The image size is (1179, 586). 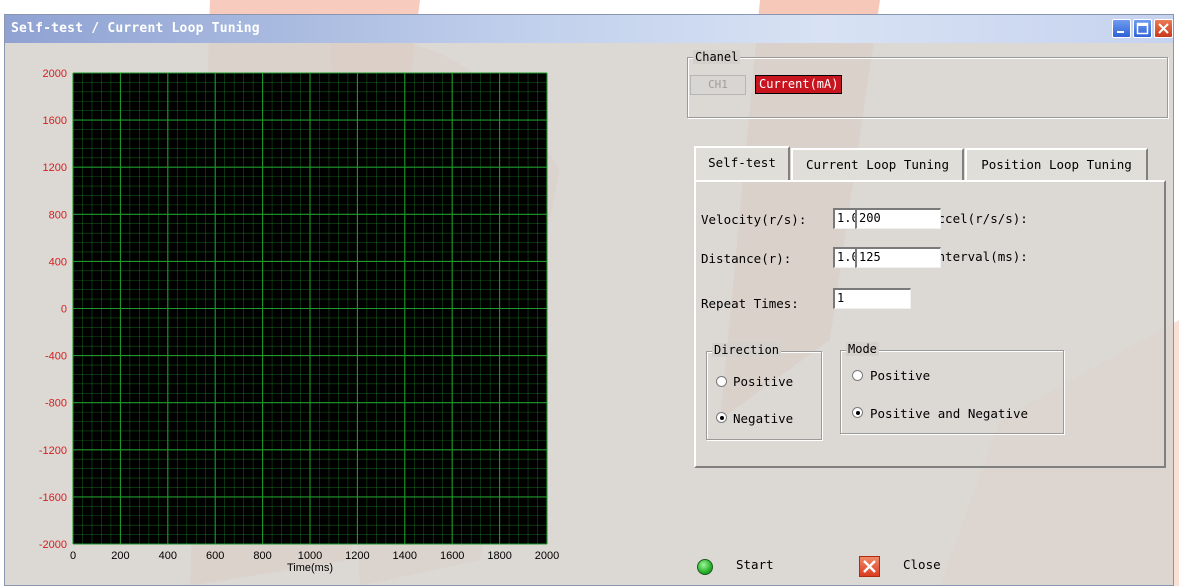 I want to click on x-tick-label: 1600, so click(x=452, y=556).